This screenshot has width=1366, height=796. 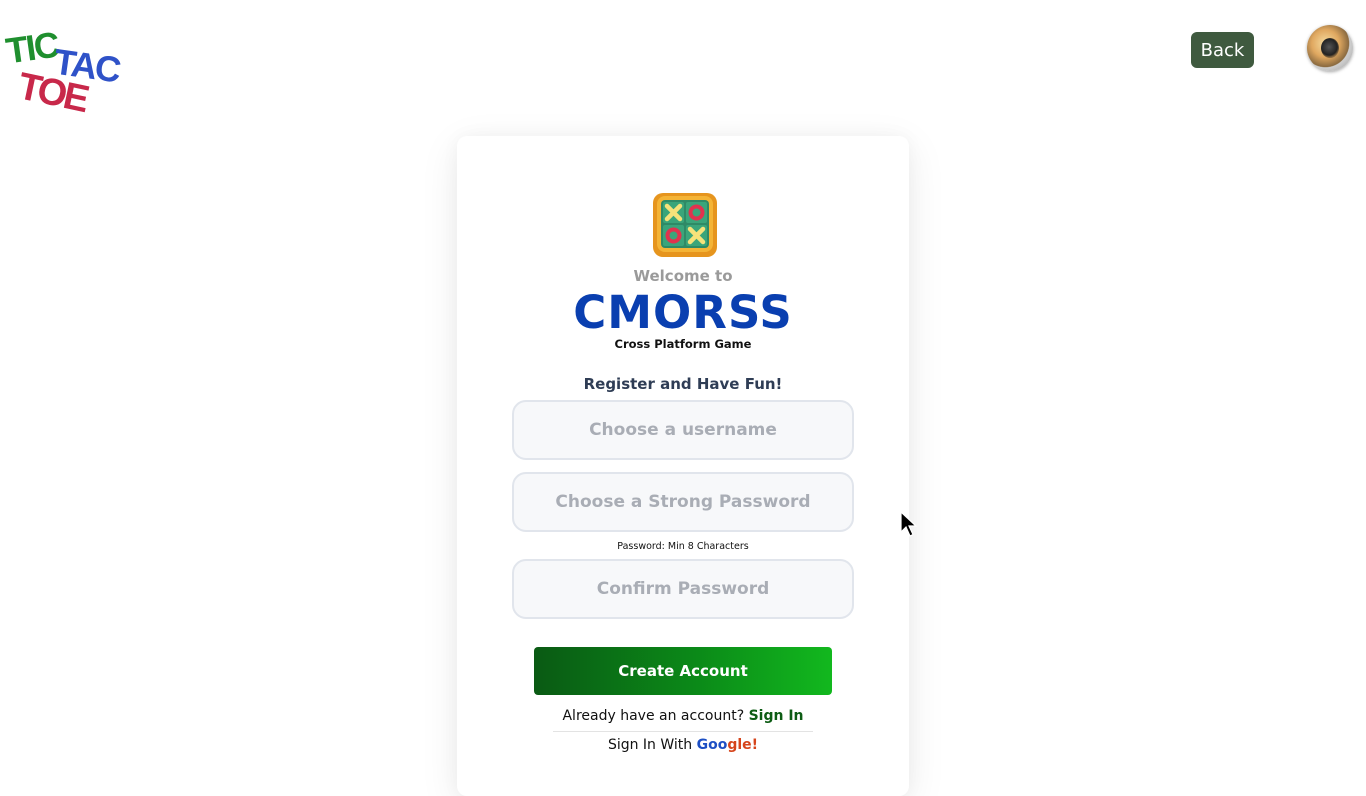 What do you see at coordinates (683, 276) in the screenshot?
I see `welcome-text: Welcome to` at bounding box center [683, 276].